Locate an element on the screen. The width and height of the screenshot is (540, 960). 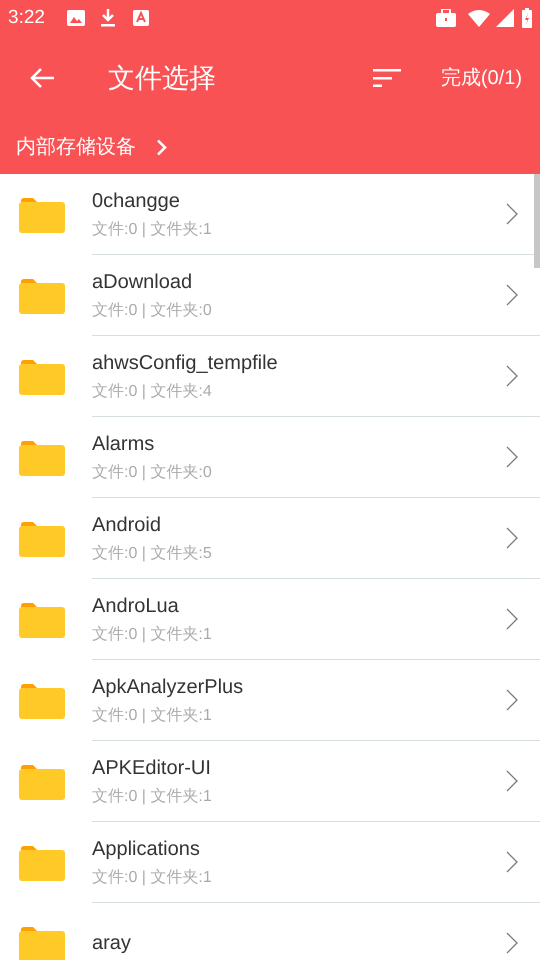
status-time: 3:22 is located at coordinates (26, 18).